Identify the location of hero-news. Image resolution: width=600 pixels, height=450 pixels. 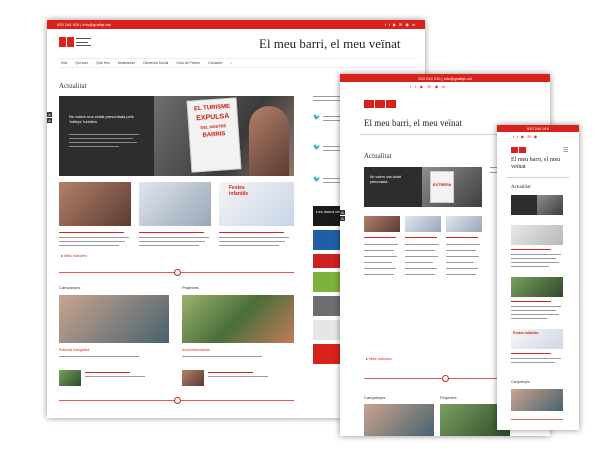
(537, 205).